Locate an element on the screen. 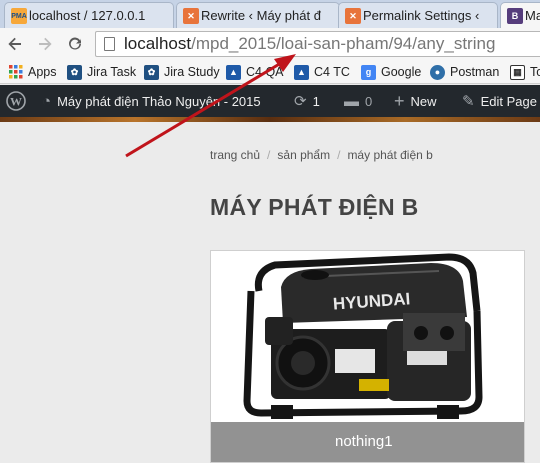  site-name: Máy phát điện Thảo Nguyên - 2015 is located at coordinates (159, 101).